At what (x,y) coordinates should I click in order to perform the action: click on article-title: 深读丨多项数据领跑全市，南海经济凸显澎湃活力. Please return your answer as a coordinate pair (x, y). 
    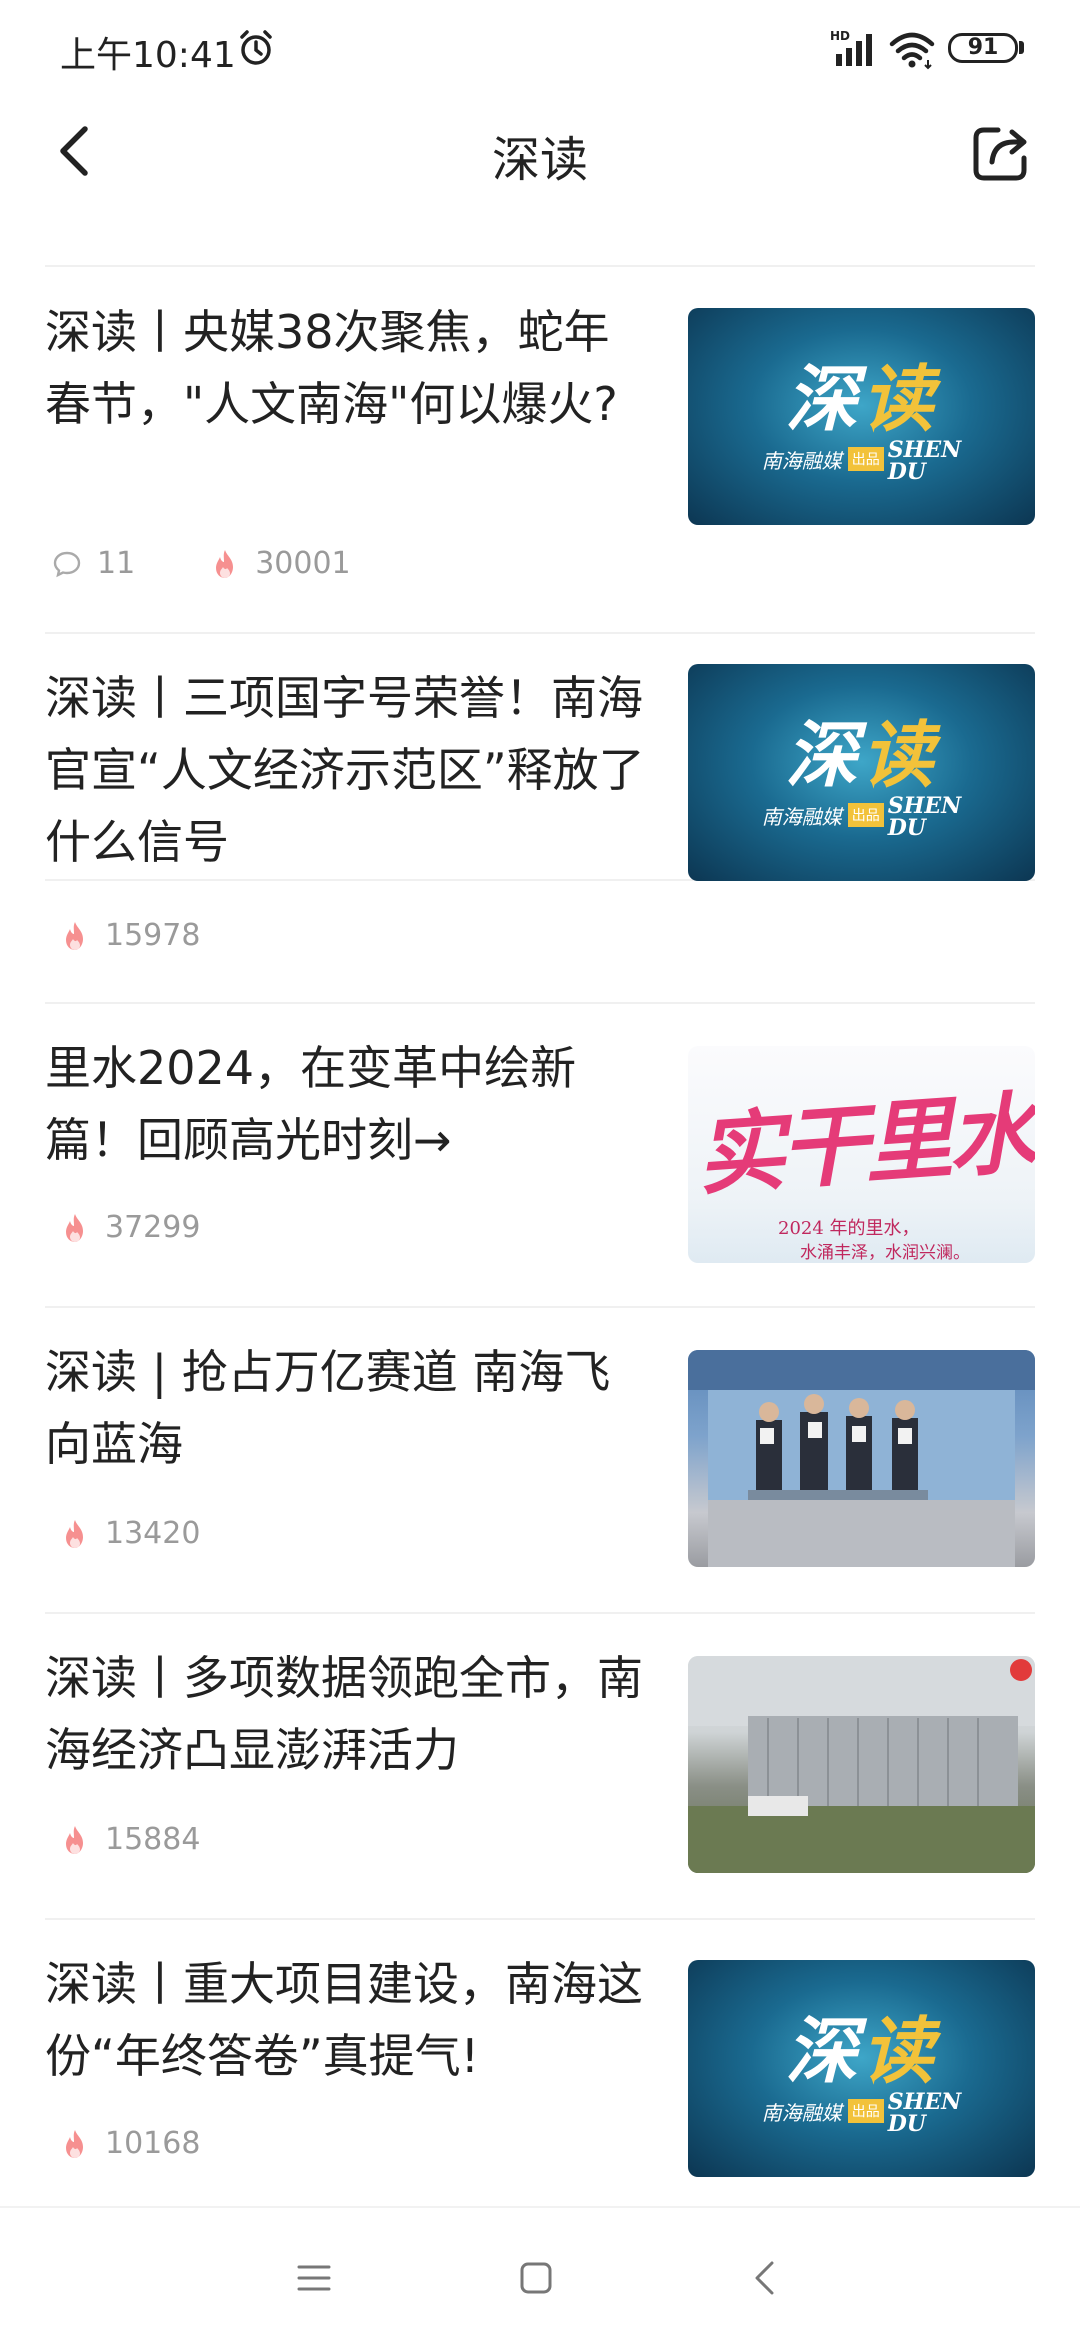
    Looking at the image, I should click on (344, 1714).